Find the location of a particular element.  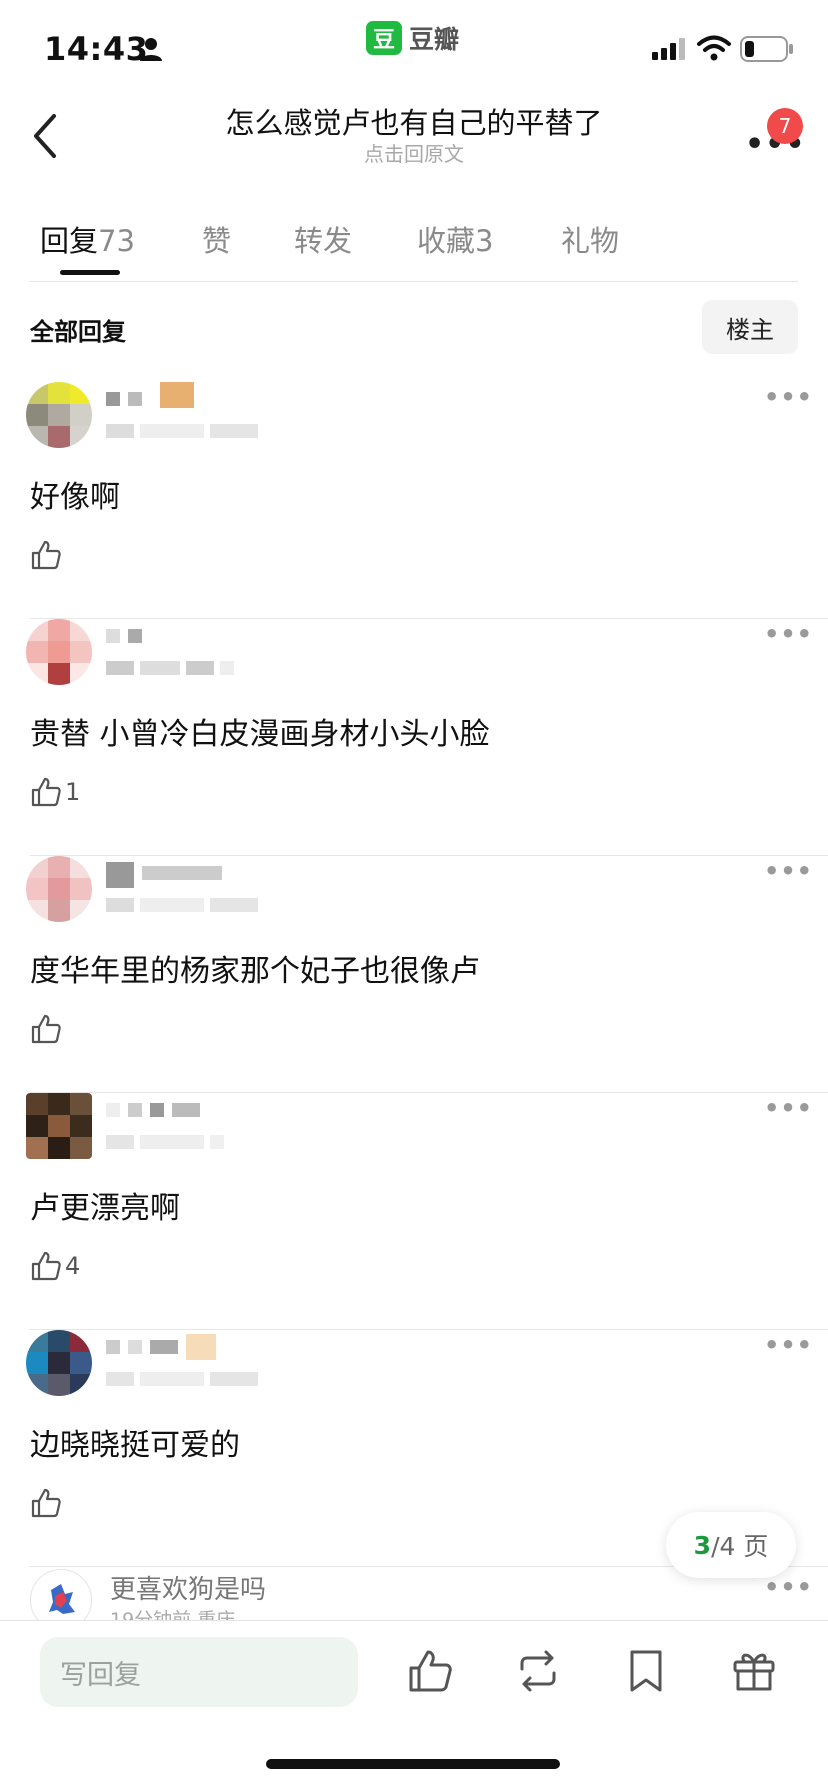

op-only-filter-button: 楼主 is located at coordinates (750, 327).